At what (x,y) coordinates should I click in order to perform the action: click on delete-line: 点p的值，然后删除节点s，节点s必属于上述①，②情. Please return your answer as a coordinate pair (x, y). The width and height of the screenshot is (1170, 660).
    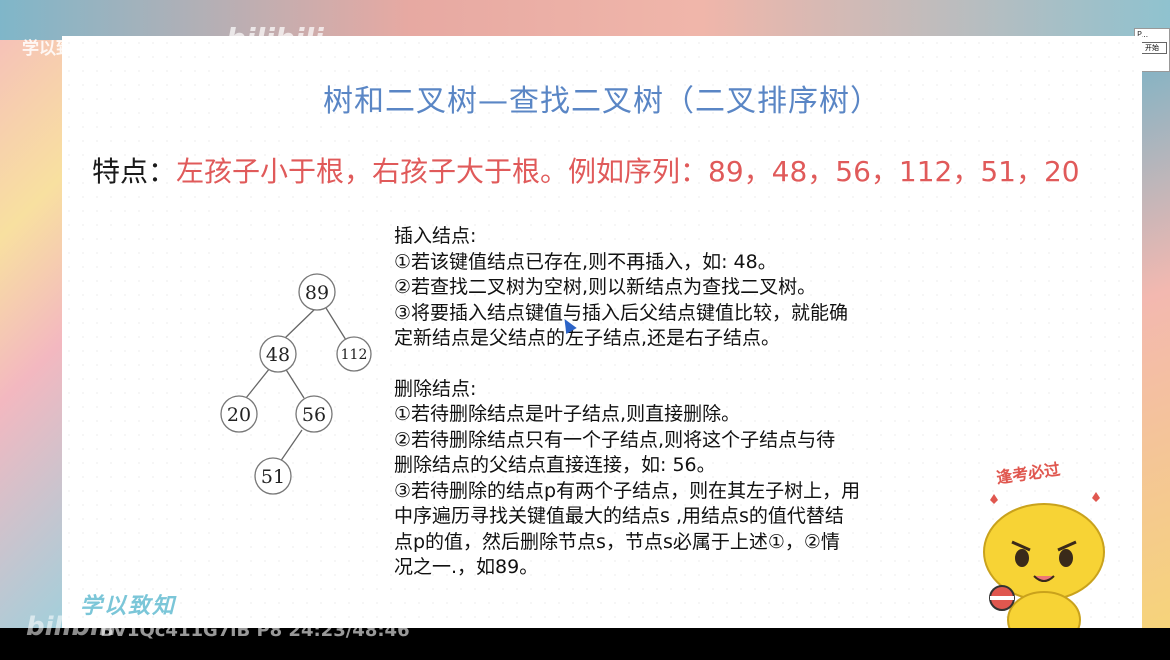
    Looking at the image, I should click on (617, 541).